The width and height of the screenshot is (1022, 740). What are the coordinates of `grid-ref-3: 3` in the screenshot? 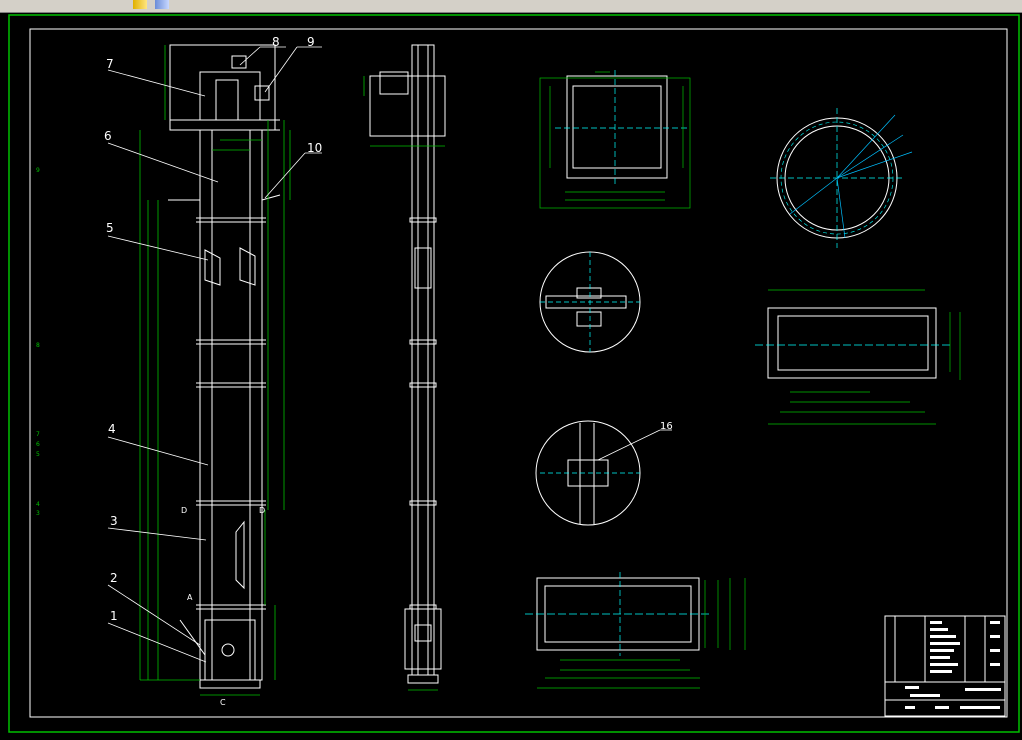 It's located at (38, 513).